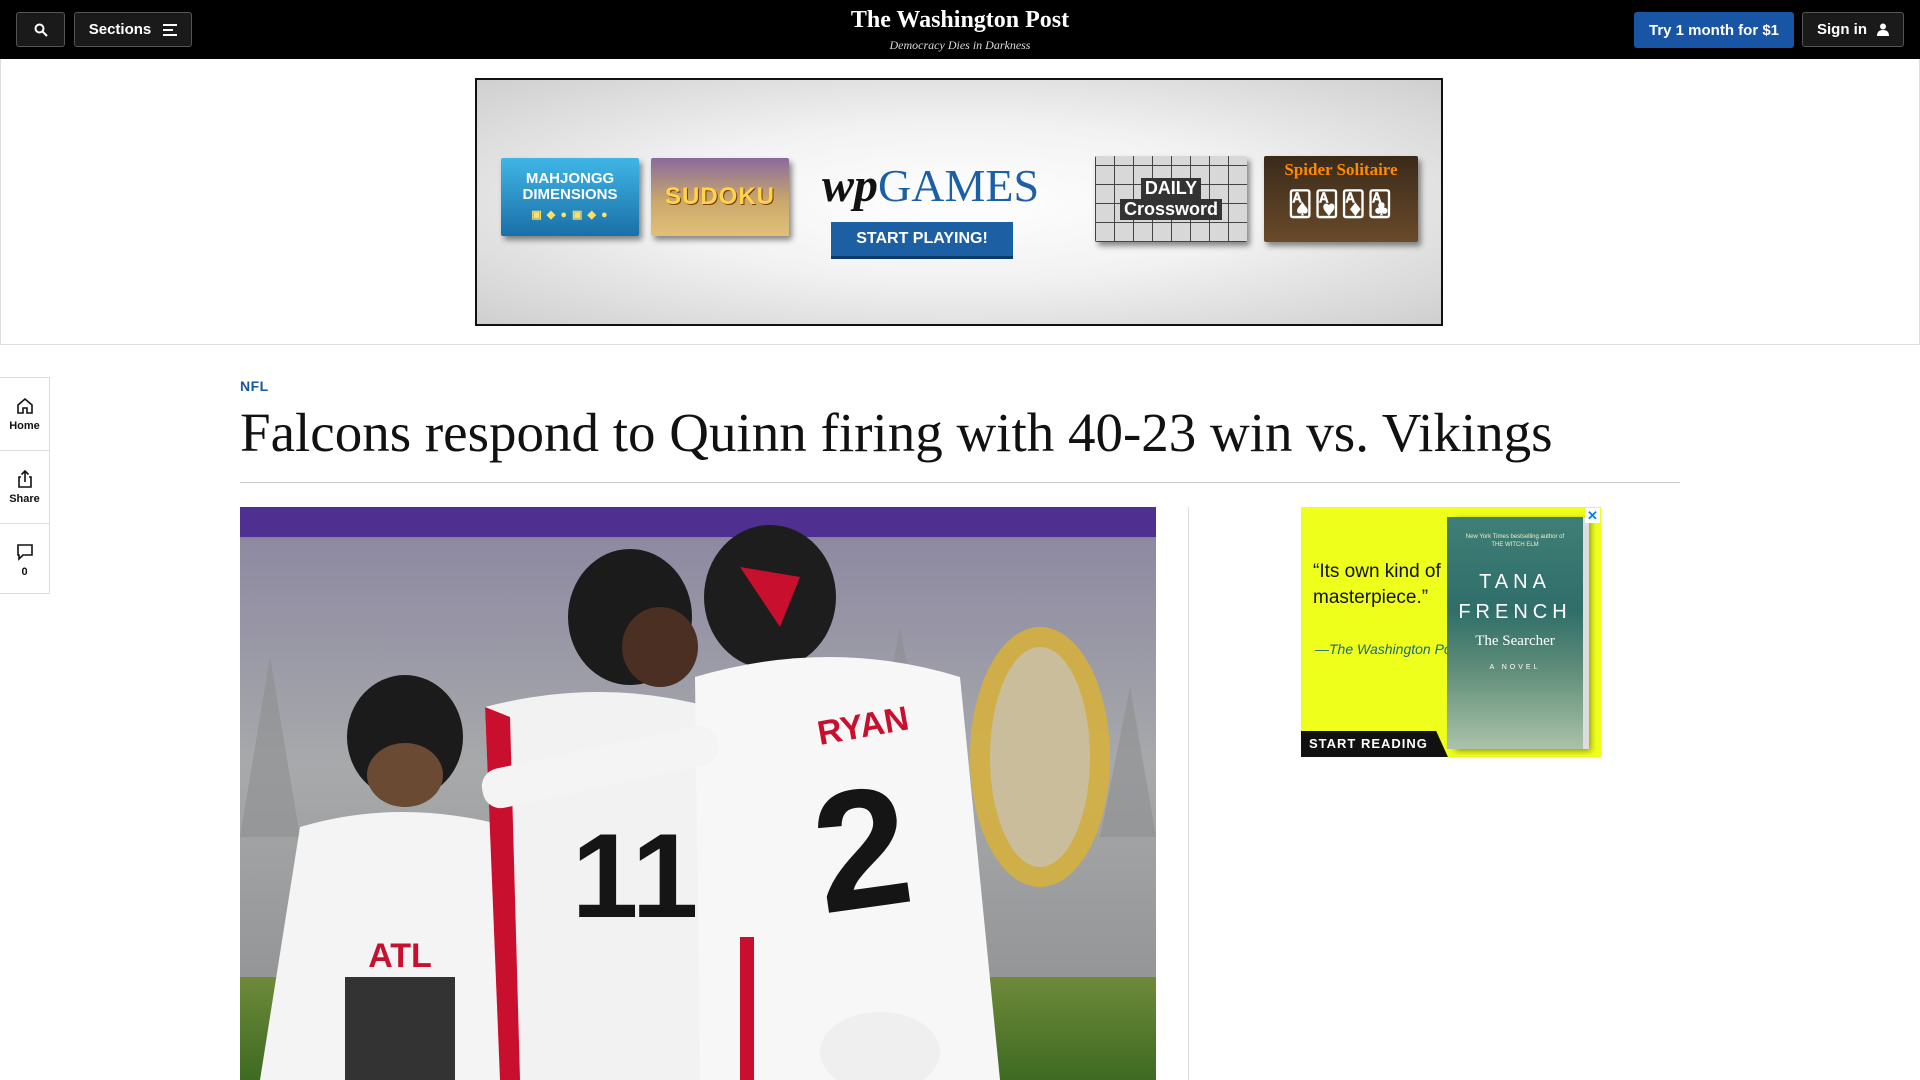 This screenshot has height=1080, width=1920. I want to click on sections-menu-button: Sections, so click(133, 29).